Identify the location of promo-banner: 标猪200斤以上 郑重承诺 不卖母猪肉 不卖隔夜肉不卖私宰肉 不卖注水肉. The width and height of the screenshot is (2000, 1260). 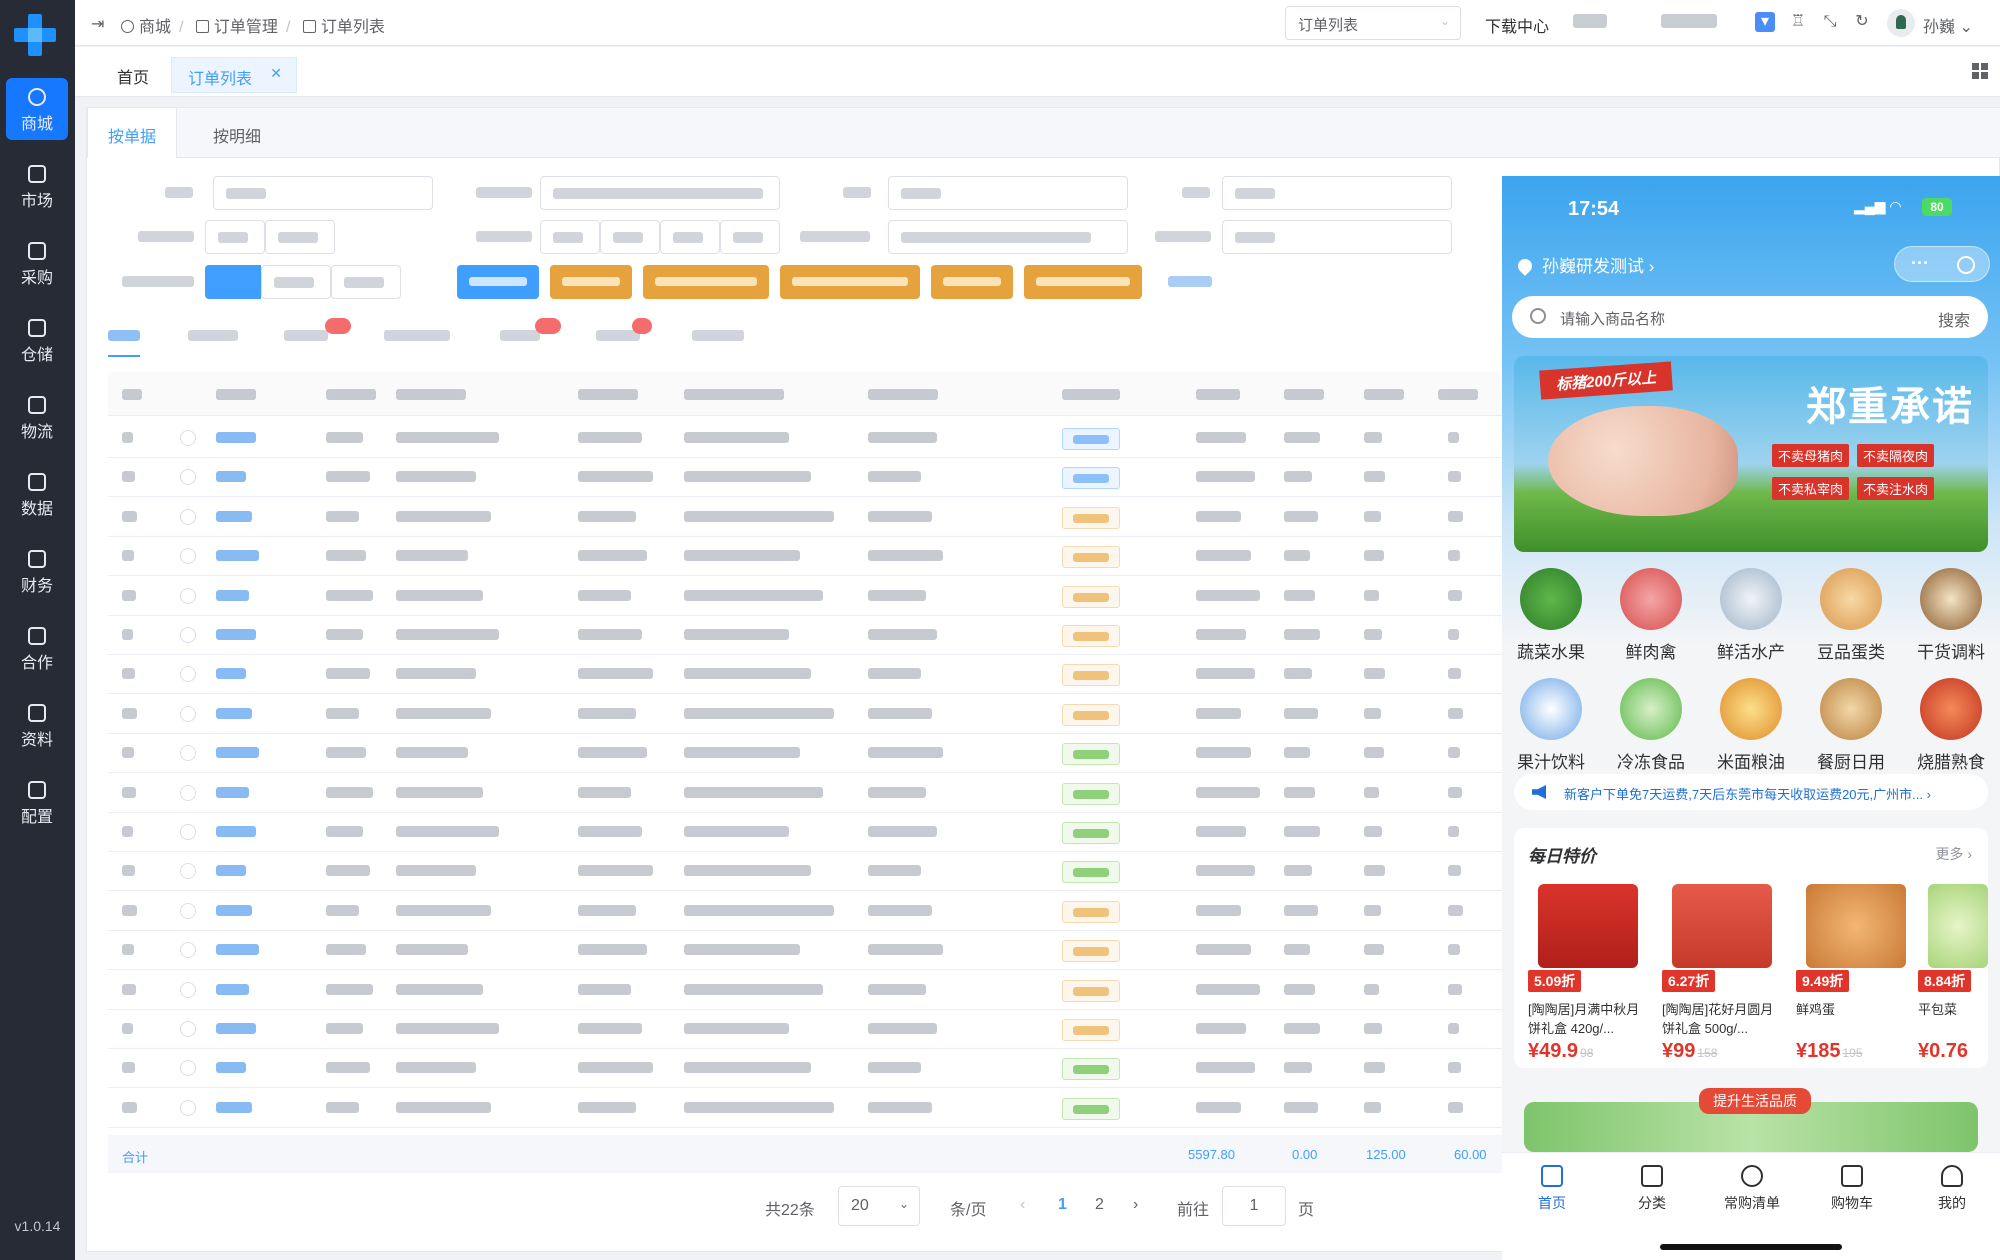
(1751, 454).